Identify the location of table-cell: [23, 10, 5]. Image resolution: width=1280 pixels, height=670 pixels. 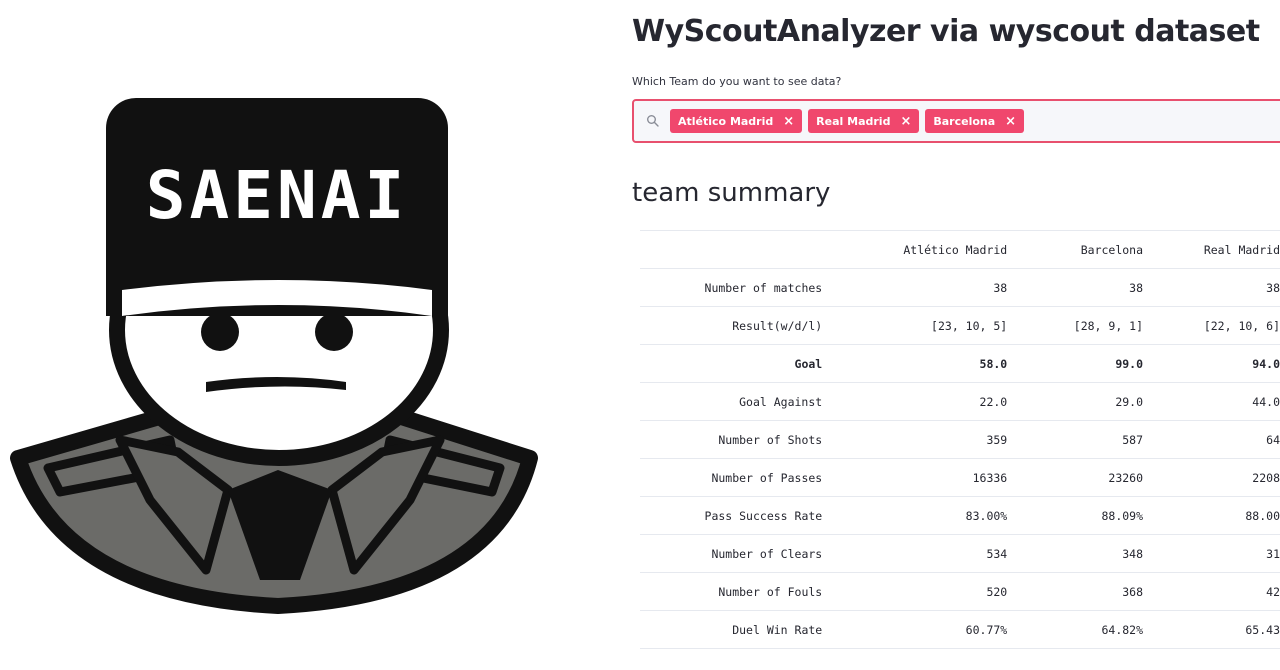
(915, 325).